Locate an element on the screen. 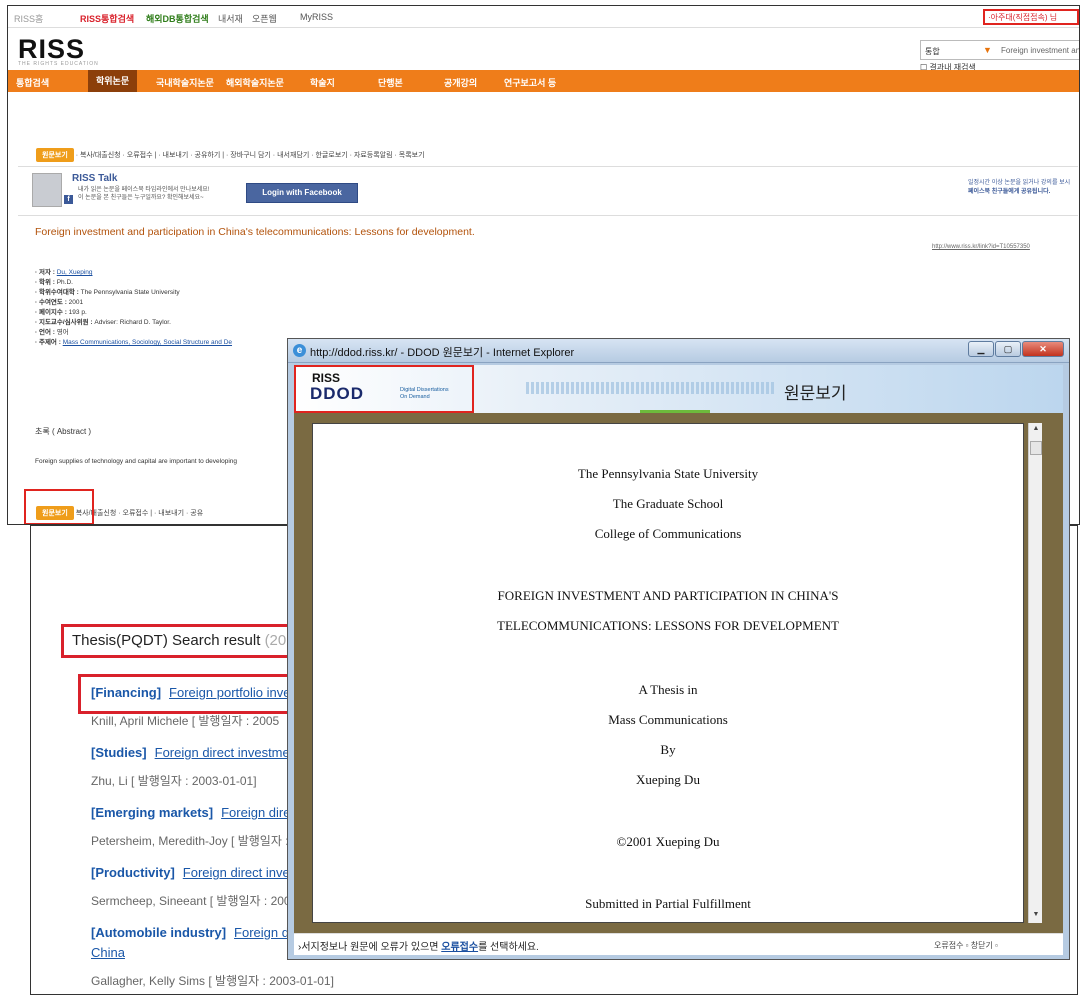 The height and width of the screenshot is (999, 1080). error-report-link: 오류접수 is located at coordinates (459, 947).